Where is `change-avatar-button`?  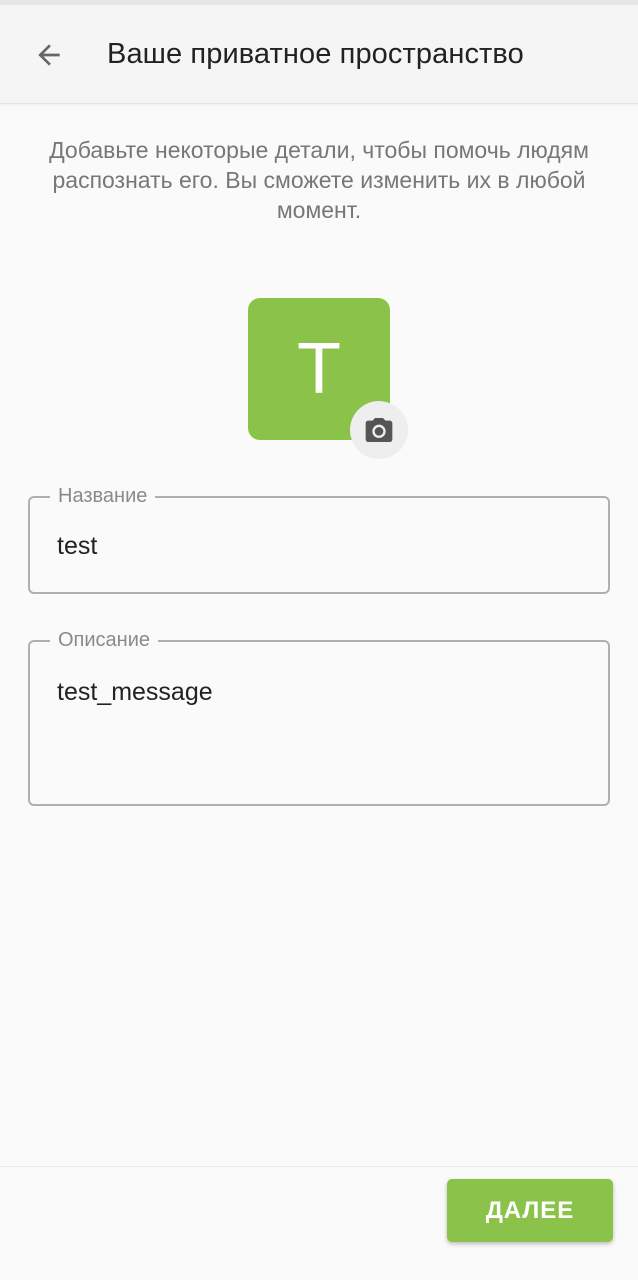 change-avatar-button is located at coordinates (379, 430).